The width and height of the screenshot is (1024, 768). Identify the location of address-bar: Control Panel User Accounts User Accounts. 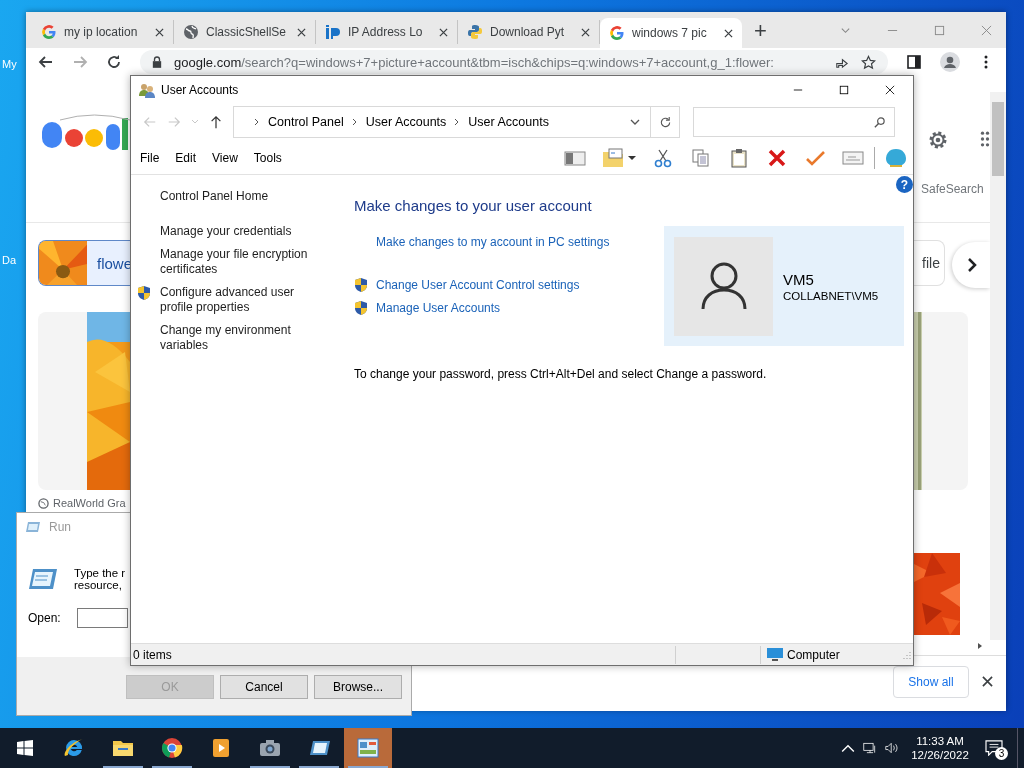
(442, 122).